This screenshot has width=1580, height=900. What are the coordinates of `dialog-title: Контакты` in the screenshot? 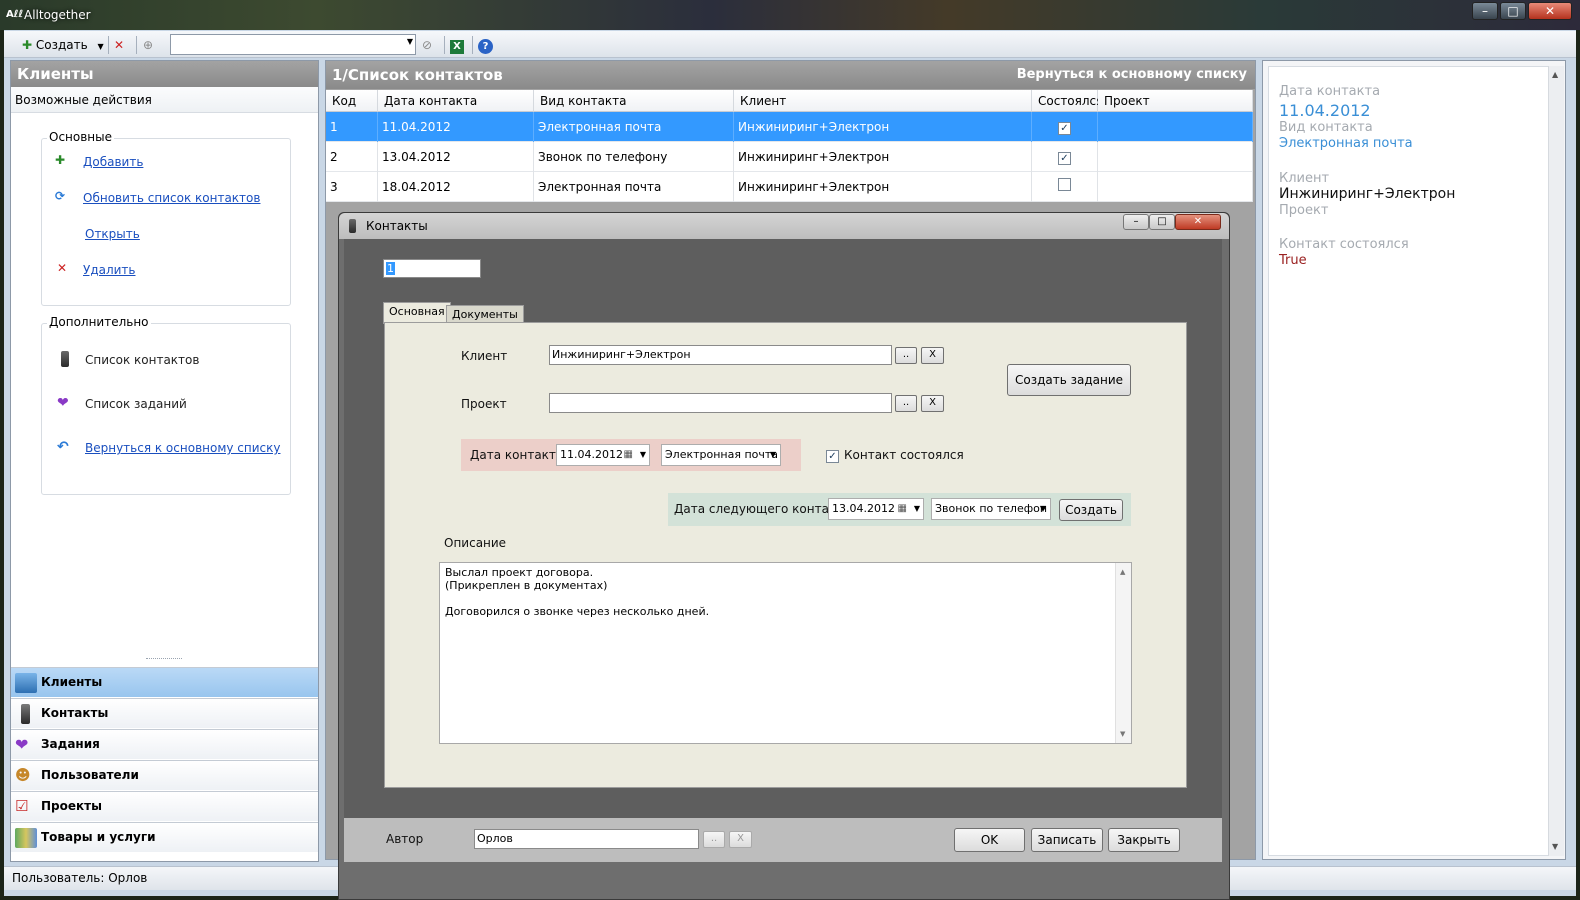 It's located at (397, 226).